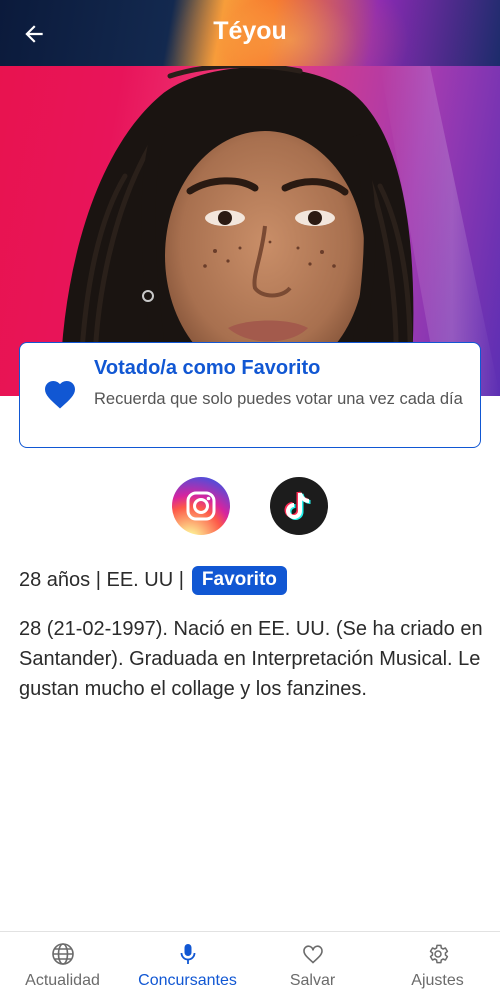 The image size is (500, 1000). What do you see at coordinates (437, 966) in the screenshot?
I see `nav-item-ajustes: Ajustes` at bounding box center [437, 966].